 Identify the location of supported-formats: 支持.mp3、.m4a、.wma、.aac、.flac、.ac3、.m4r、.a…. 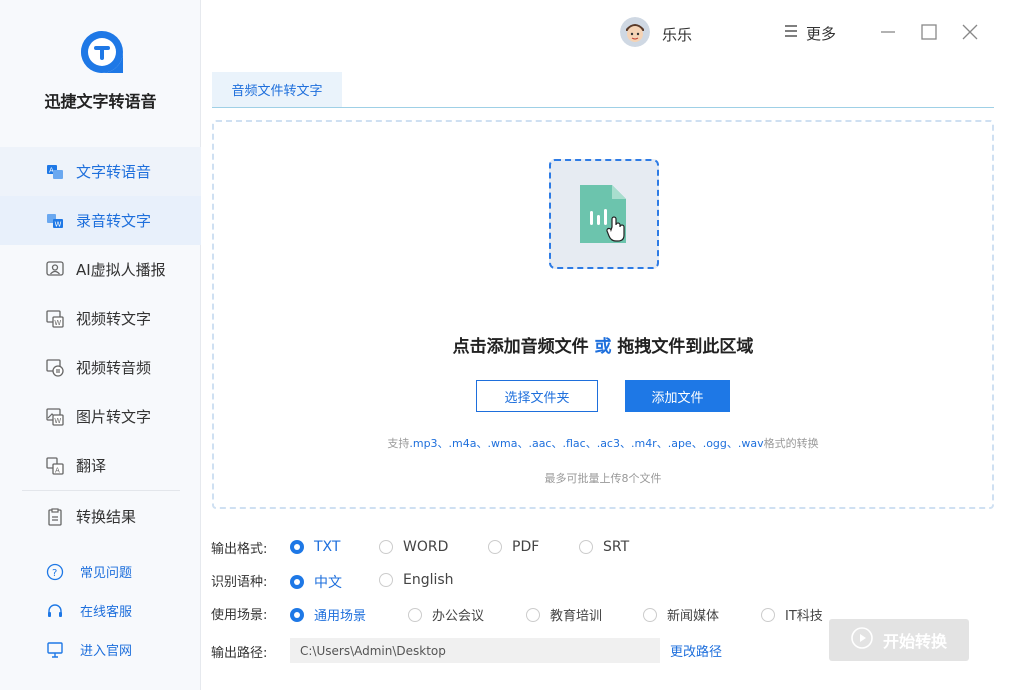
(603, 443).